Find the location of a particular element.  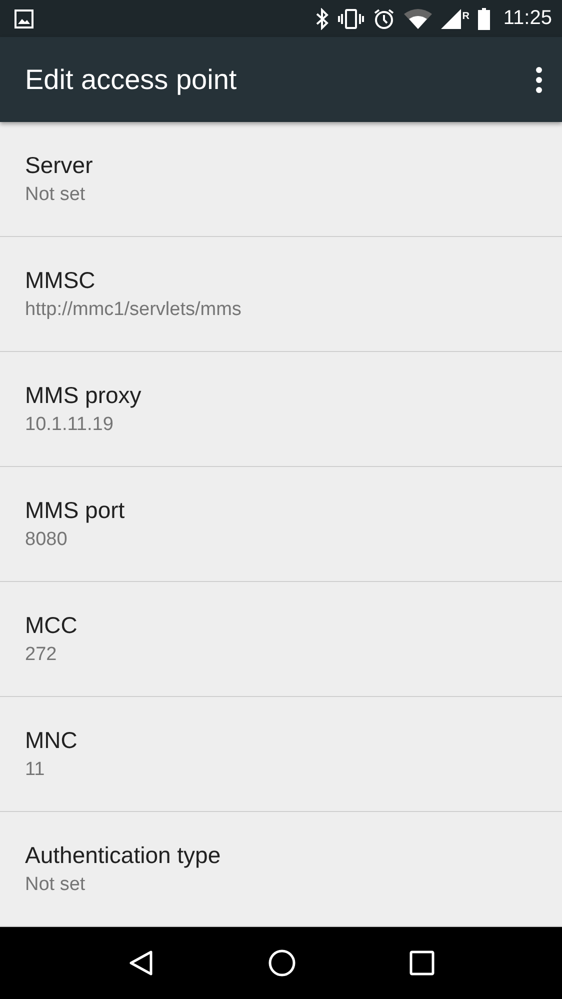

setting-item: MMS port 8080 is located at coordinates (281, 524).